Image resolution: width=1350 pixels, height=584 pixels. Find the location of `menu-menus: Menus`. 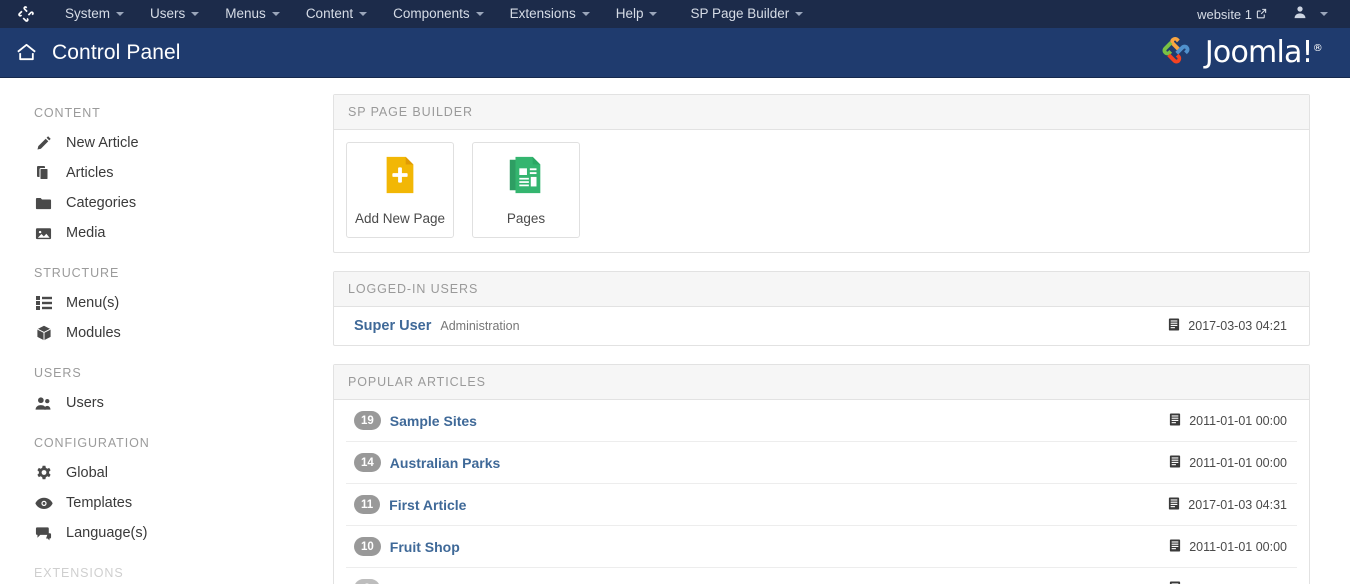

menu-menus: Menus is located at coordinates (252, 14).